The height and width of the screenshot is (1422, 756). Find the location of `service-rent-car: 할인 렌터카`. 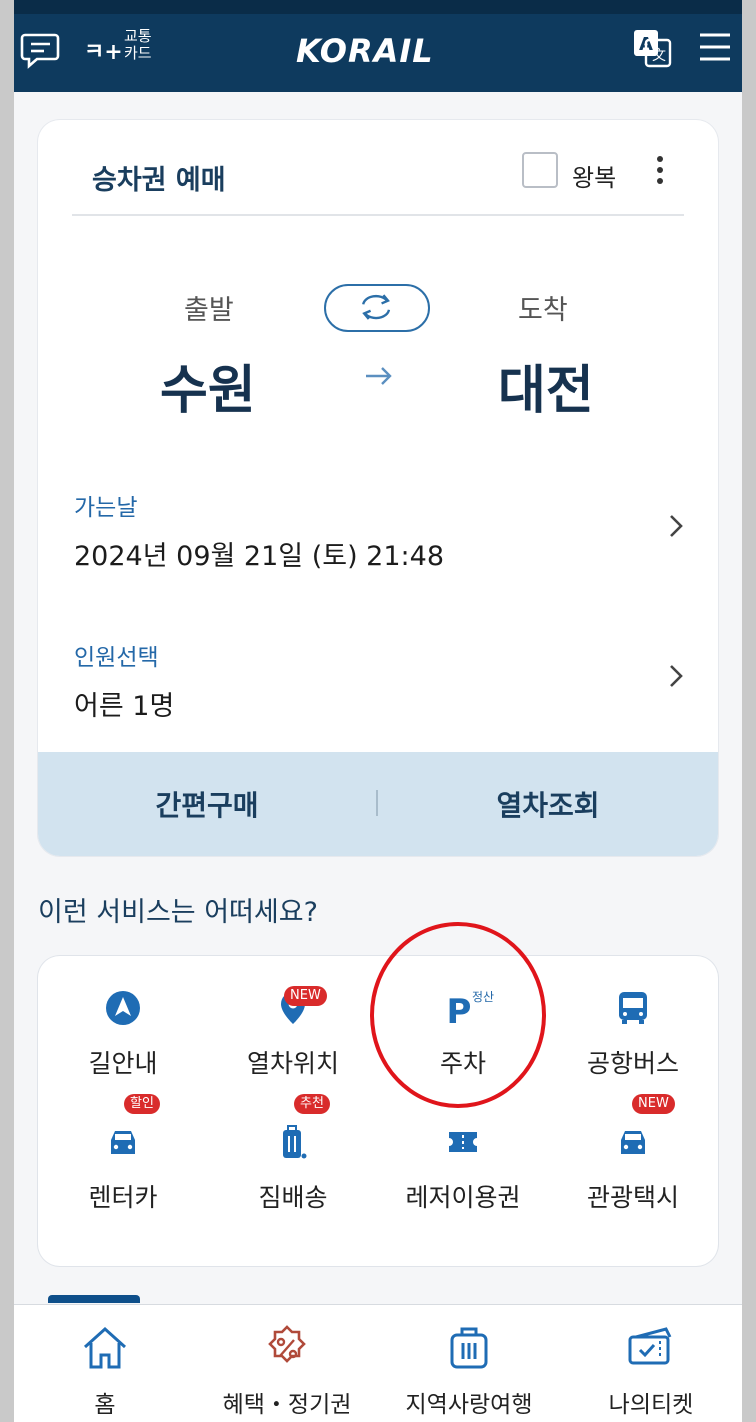

service-rent-car: 할인 렌터카 is located at coordinates (123, 1153).